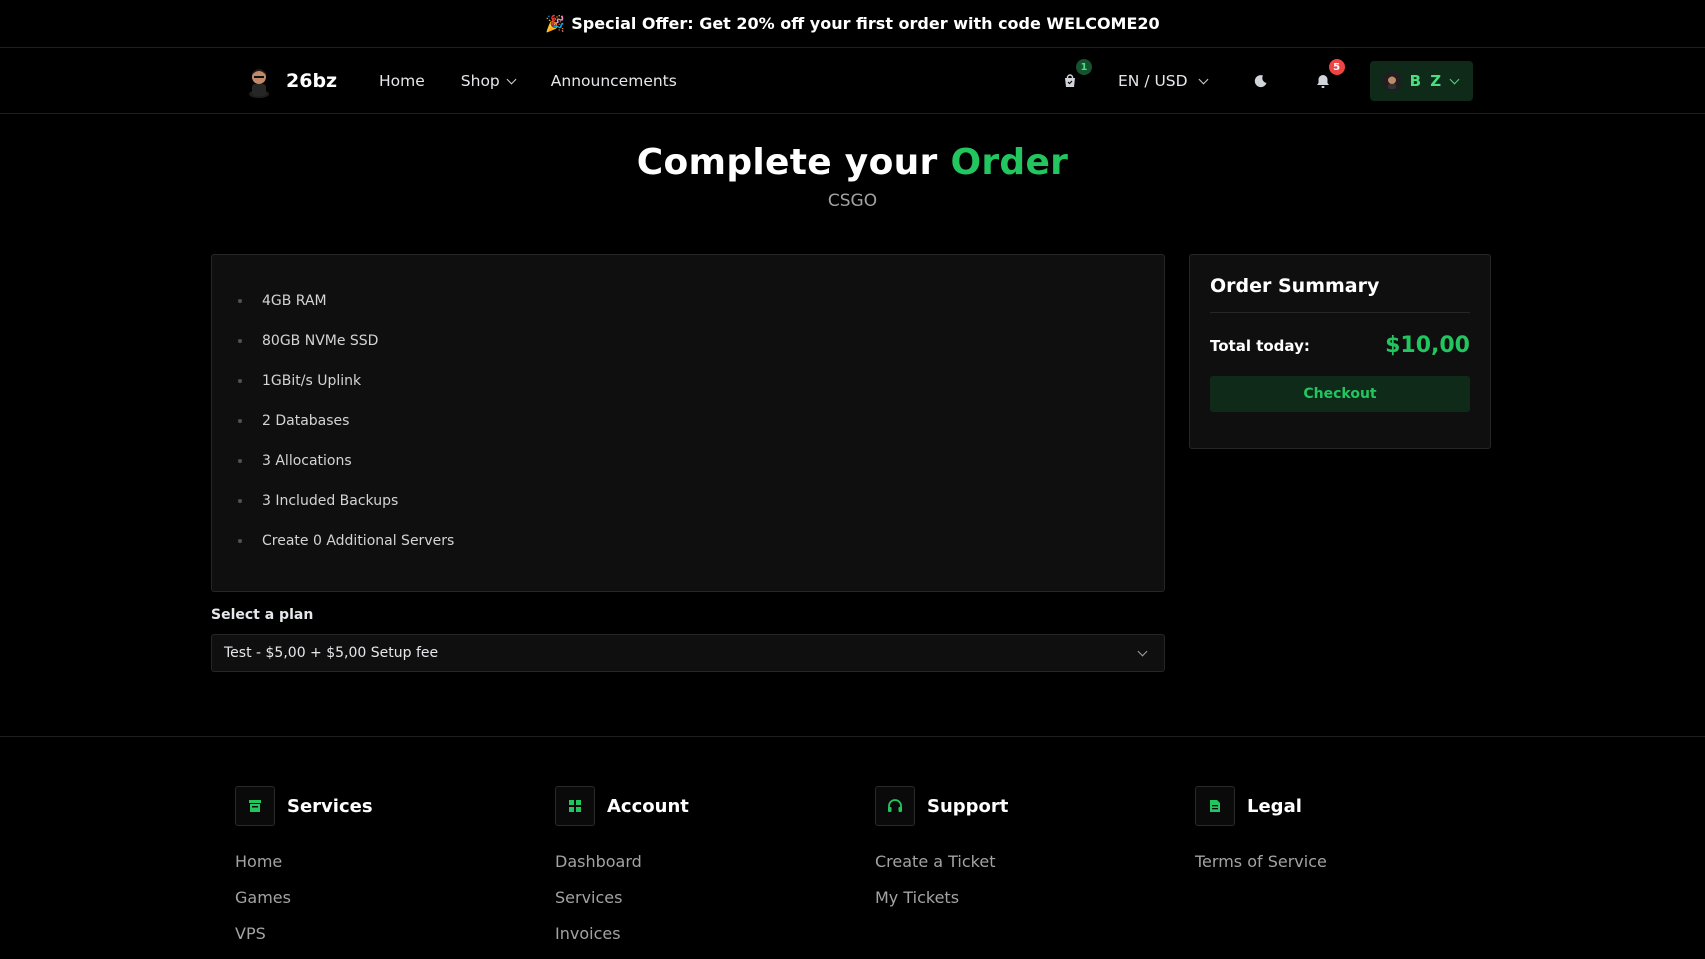  I want to click on locale-selector: EN / USD, so click(1163, 81).